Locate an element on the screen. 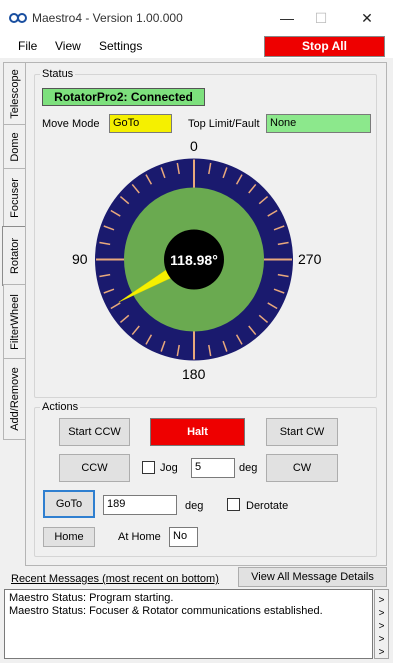 The height and width of the screenshot is (663, 393). actions-group-label: Actions is located at coordinates (60, 407).